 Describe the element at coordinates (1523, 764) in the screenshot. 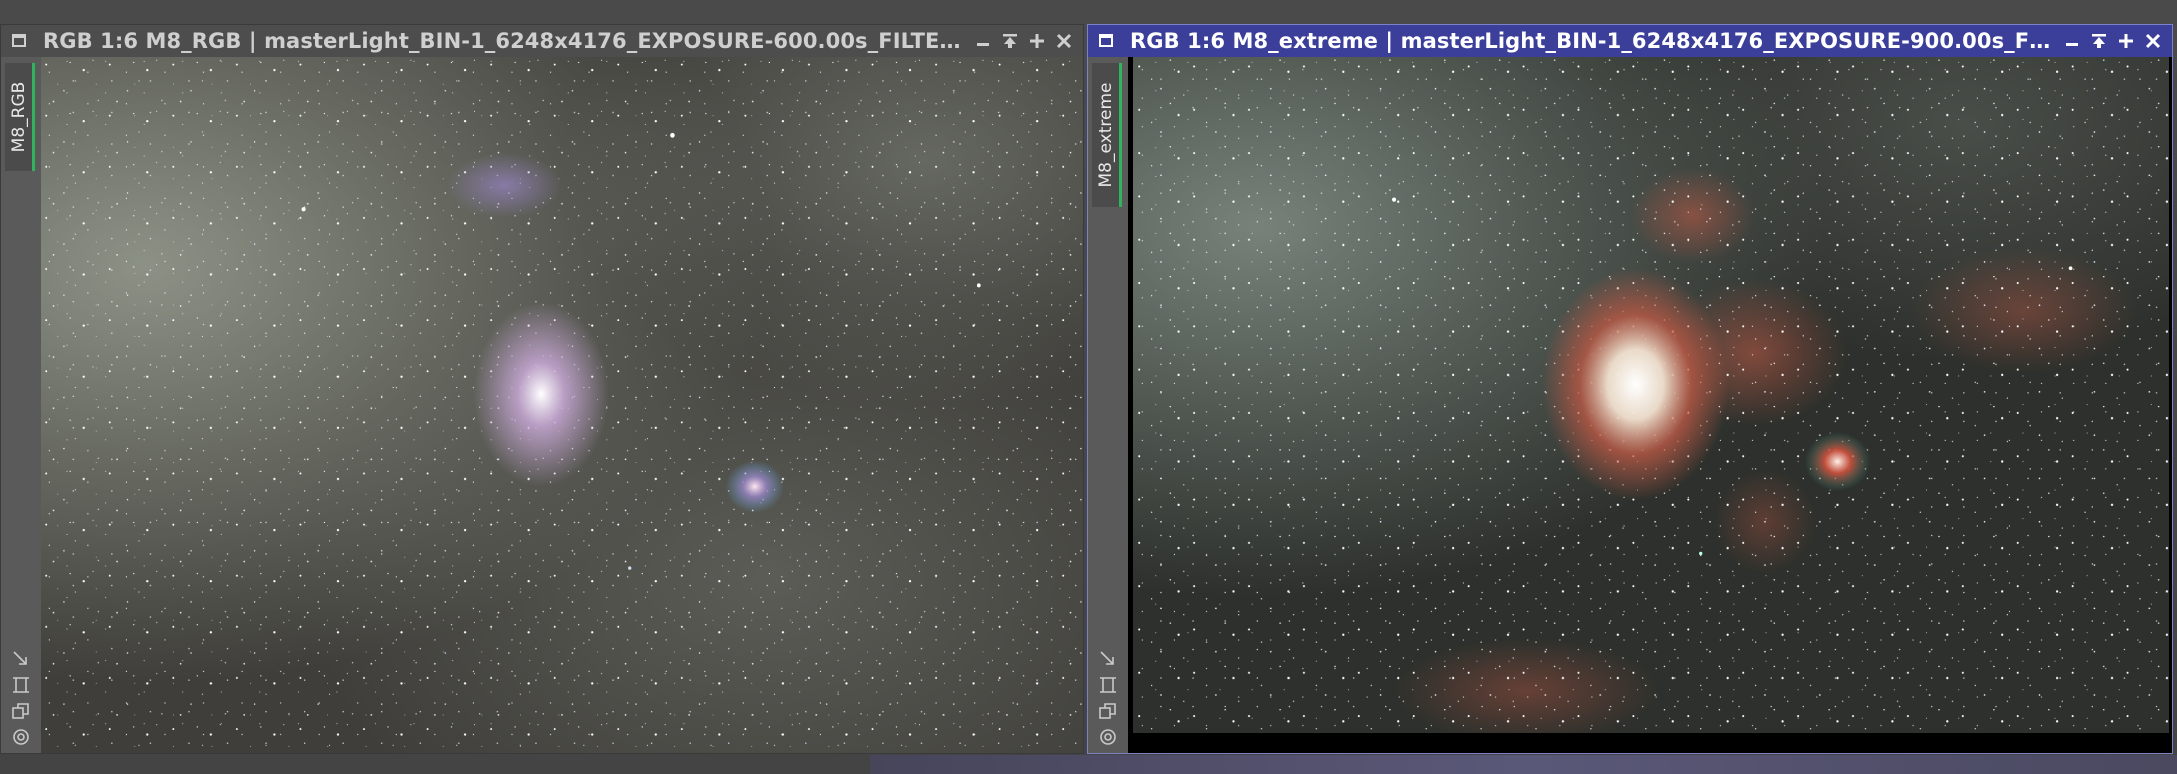

I see `workspace-backdrop-strip` at that location.